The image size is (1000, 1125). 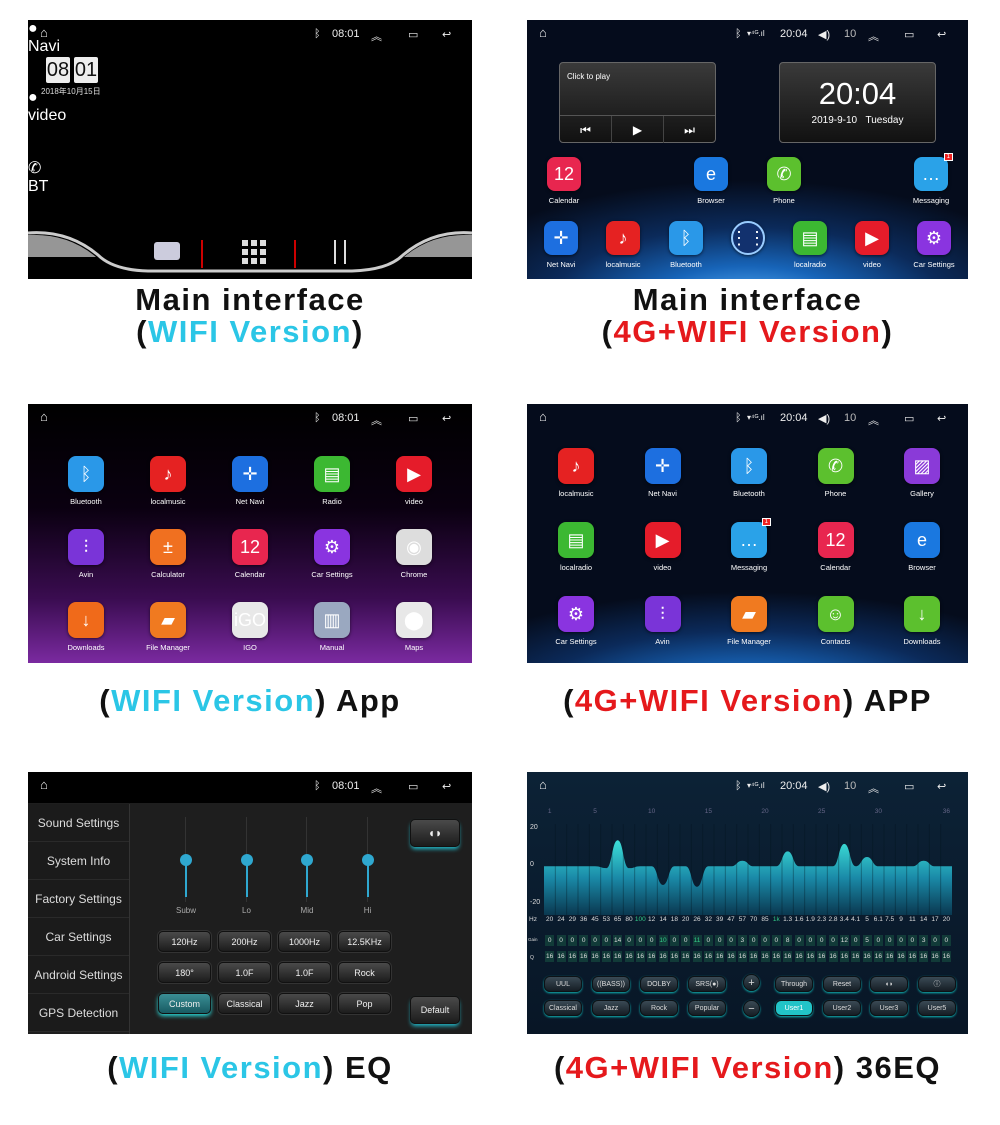 What do you see at coordinates (618, 940) in the screenshot?
I see `band-gain-value: 14` at bounding box center [618, 940].